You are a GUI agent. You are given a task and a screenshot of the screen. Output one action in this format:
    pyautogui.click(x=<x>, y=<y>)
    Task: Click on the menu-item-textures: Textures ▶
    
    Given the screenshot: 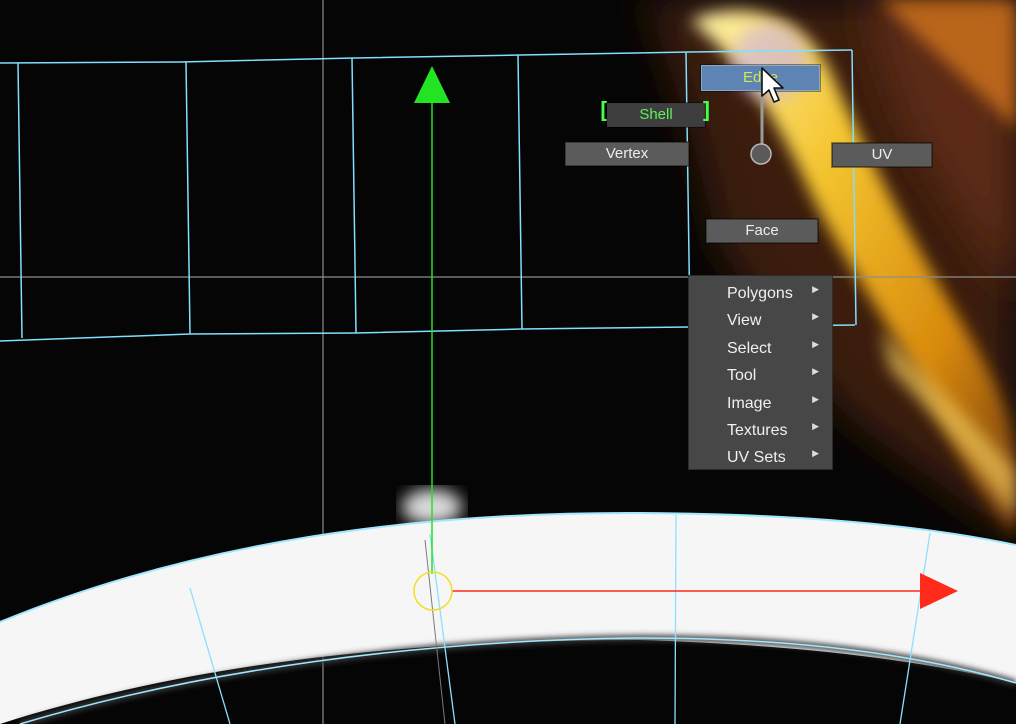 What is the action you would take?
    pyautogui.click(x=760, y=430)
    